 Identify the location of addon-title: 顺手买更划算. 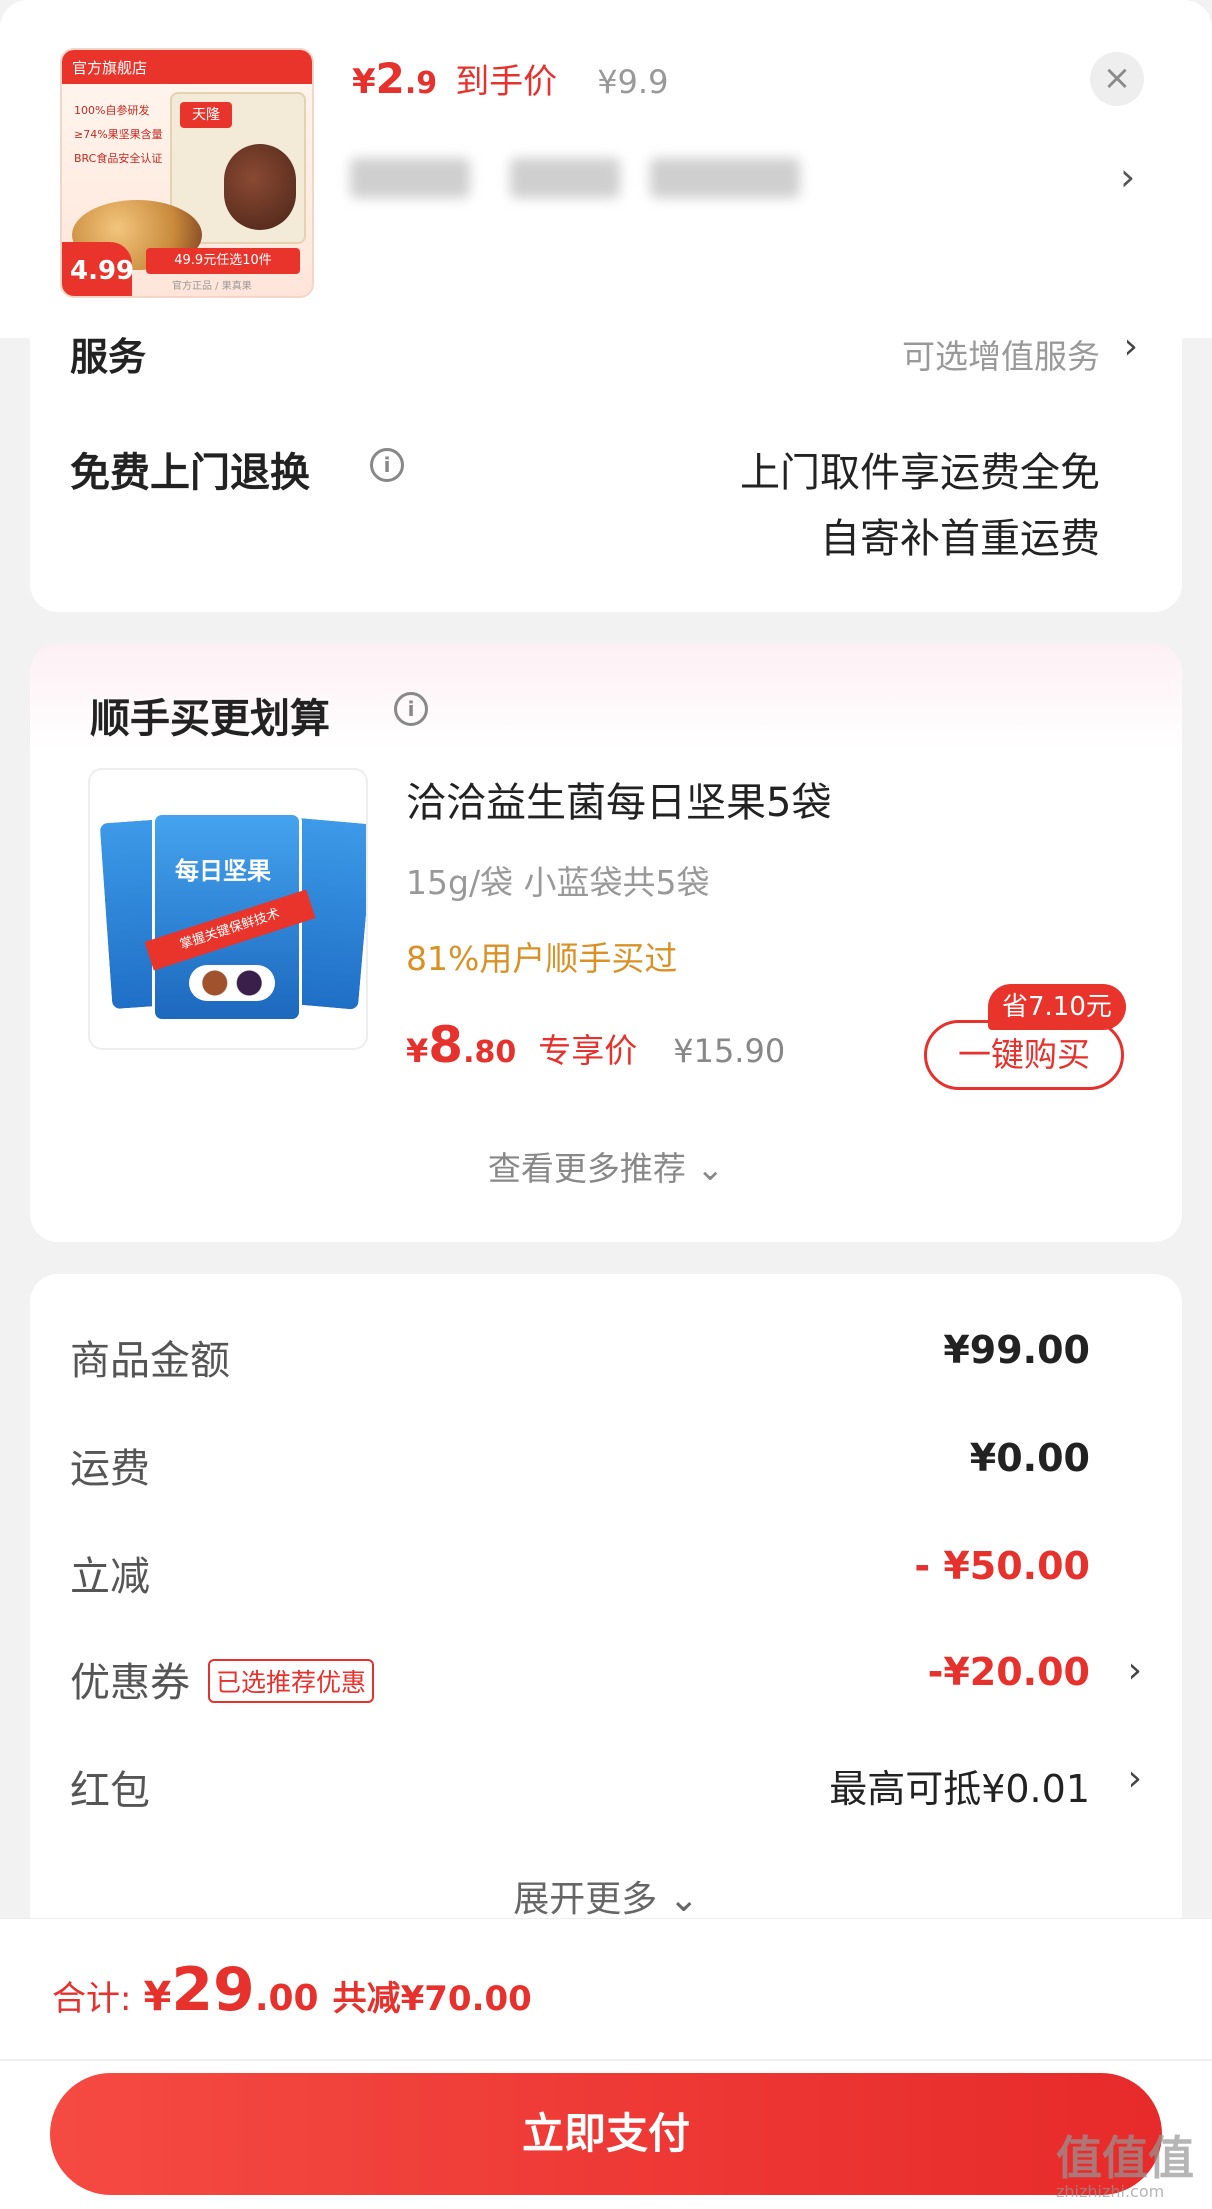
(210, 719).